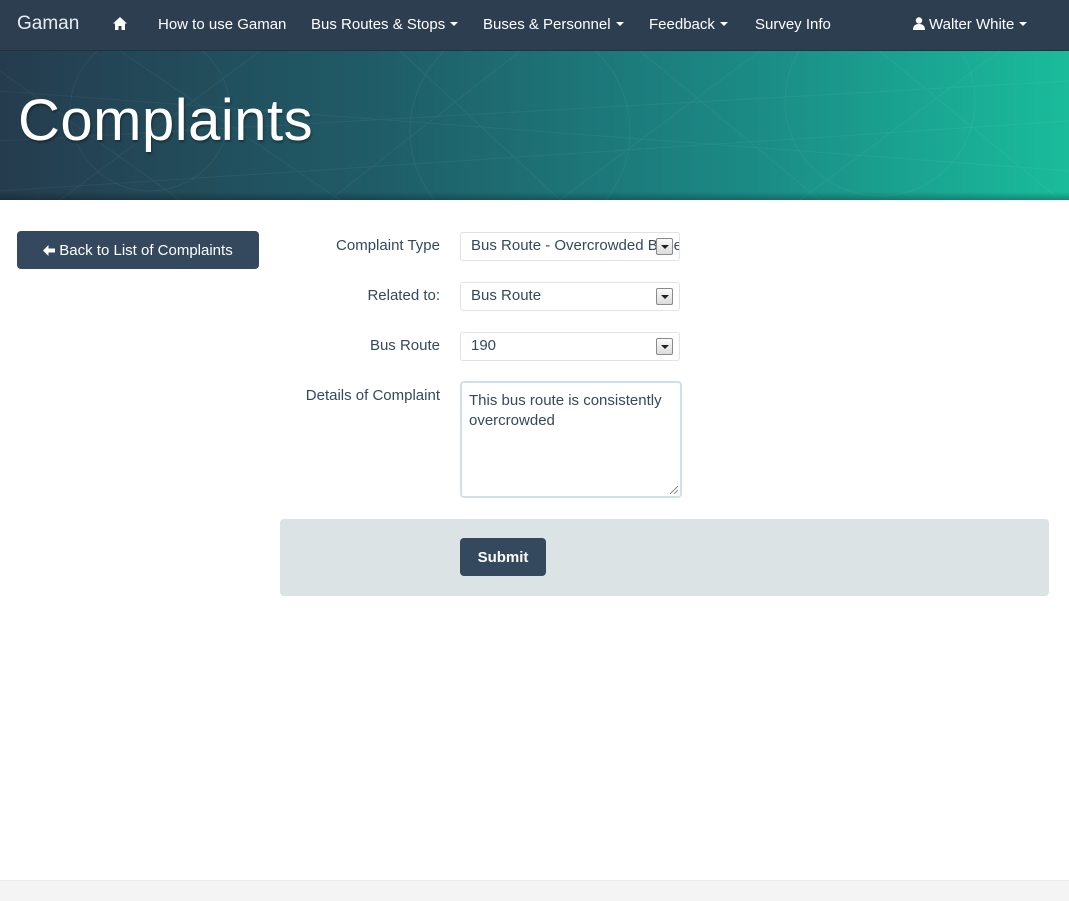 The width and height of the screenshot is (1069, 901). I want to click on nav-bus-routes-stops-label: Bus Routes & Stops, so click(378, 24).